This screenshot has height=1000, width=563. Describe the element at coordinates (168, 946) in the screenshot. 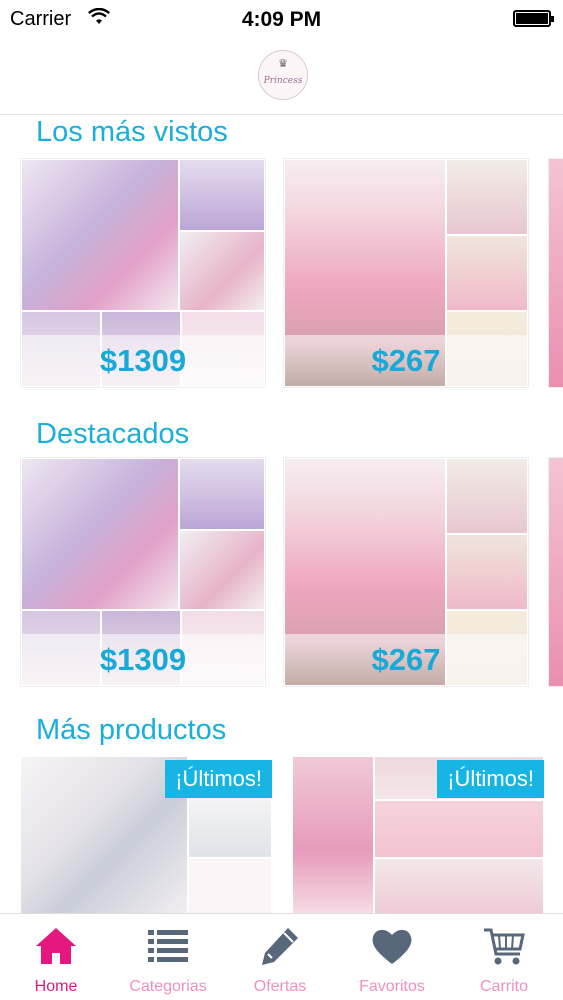

I see `list-icon` at that location.